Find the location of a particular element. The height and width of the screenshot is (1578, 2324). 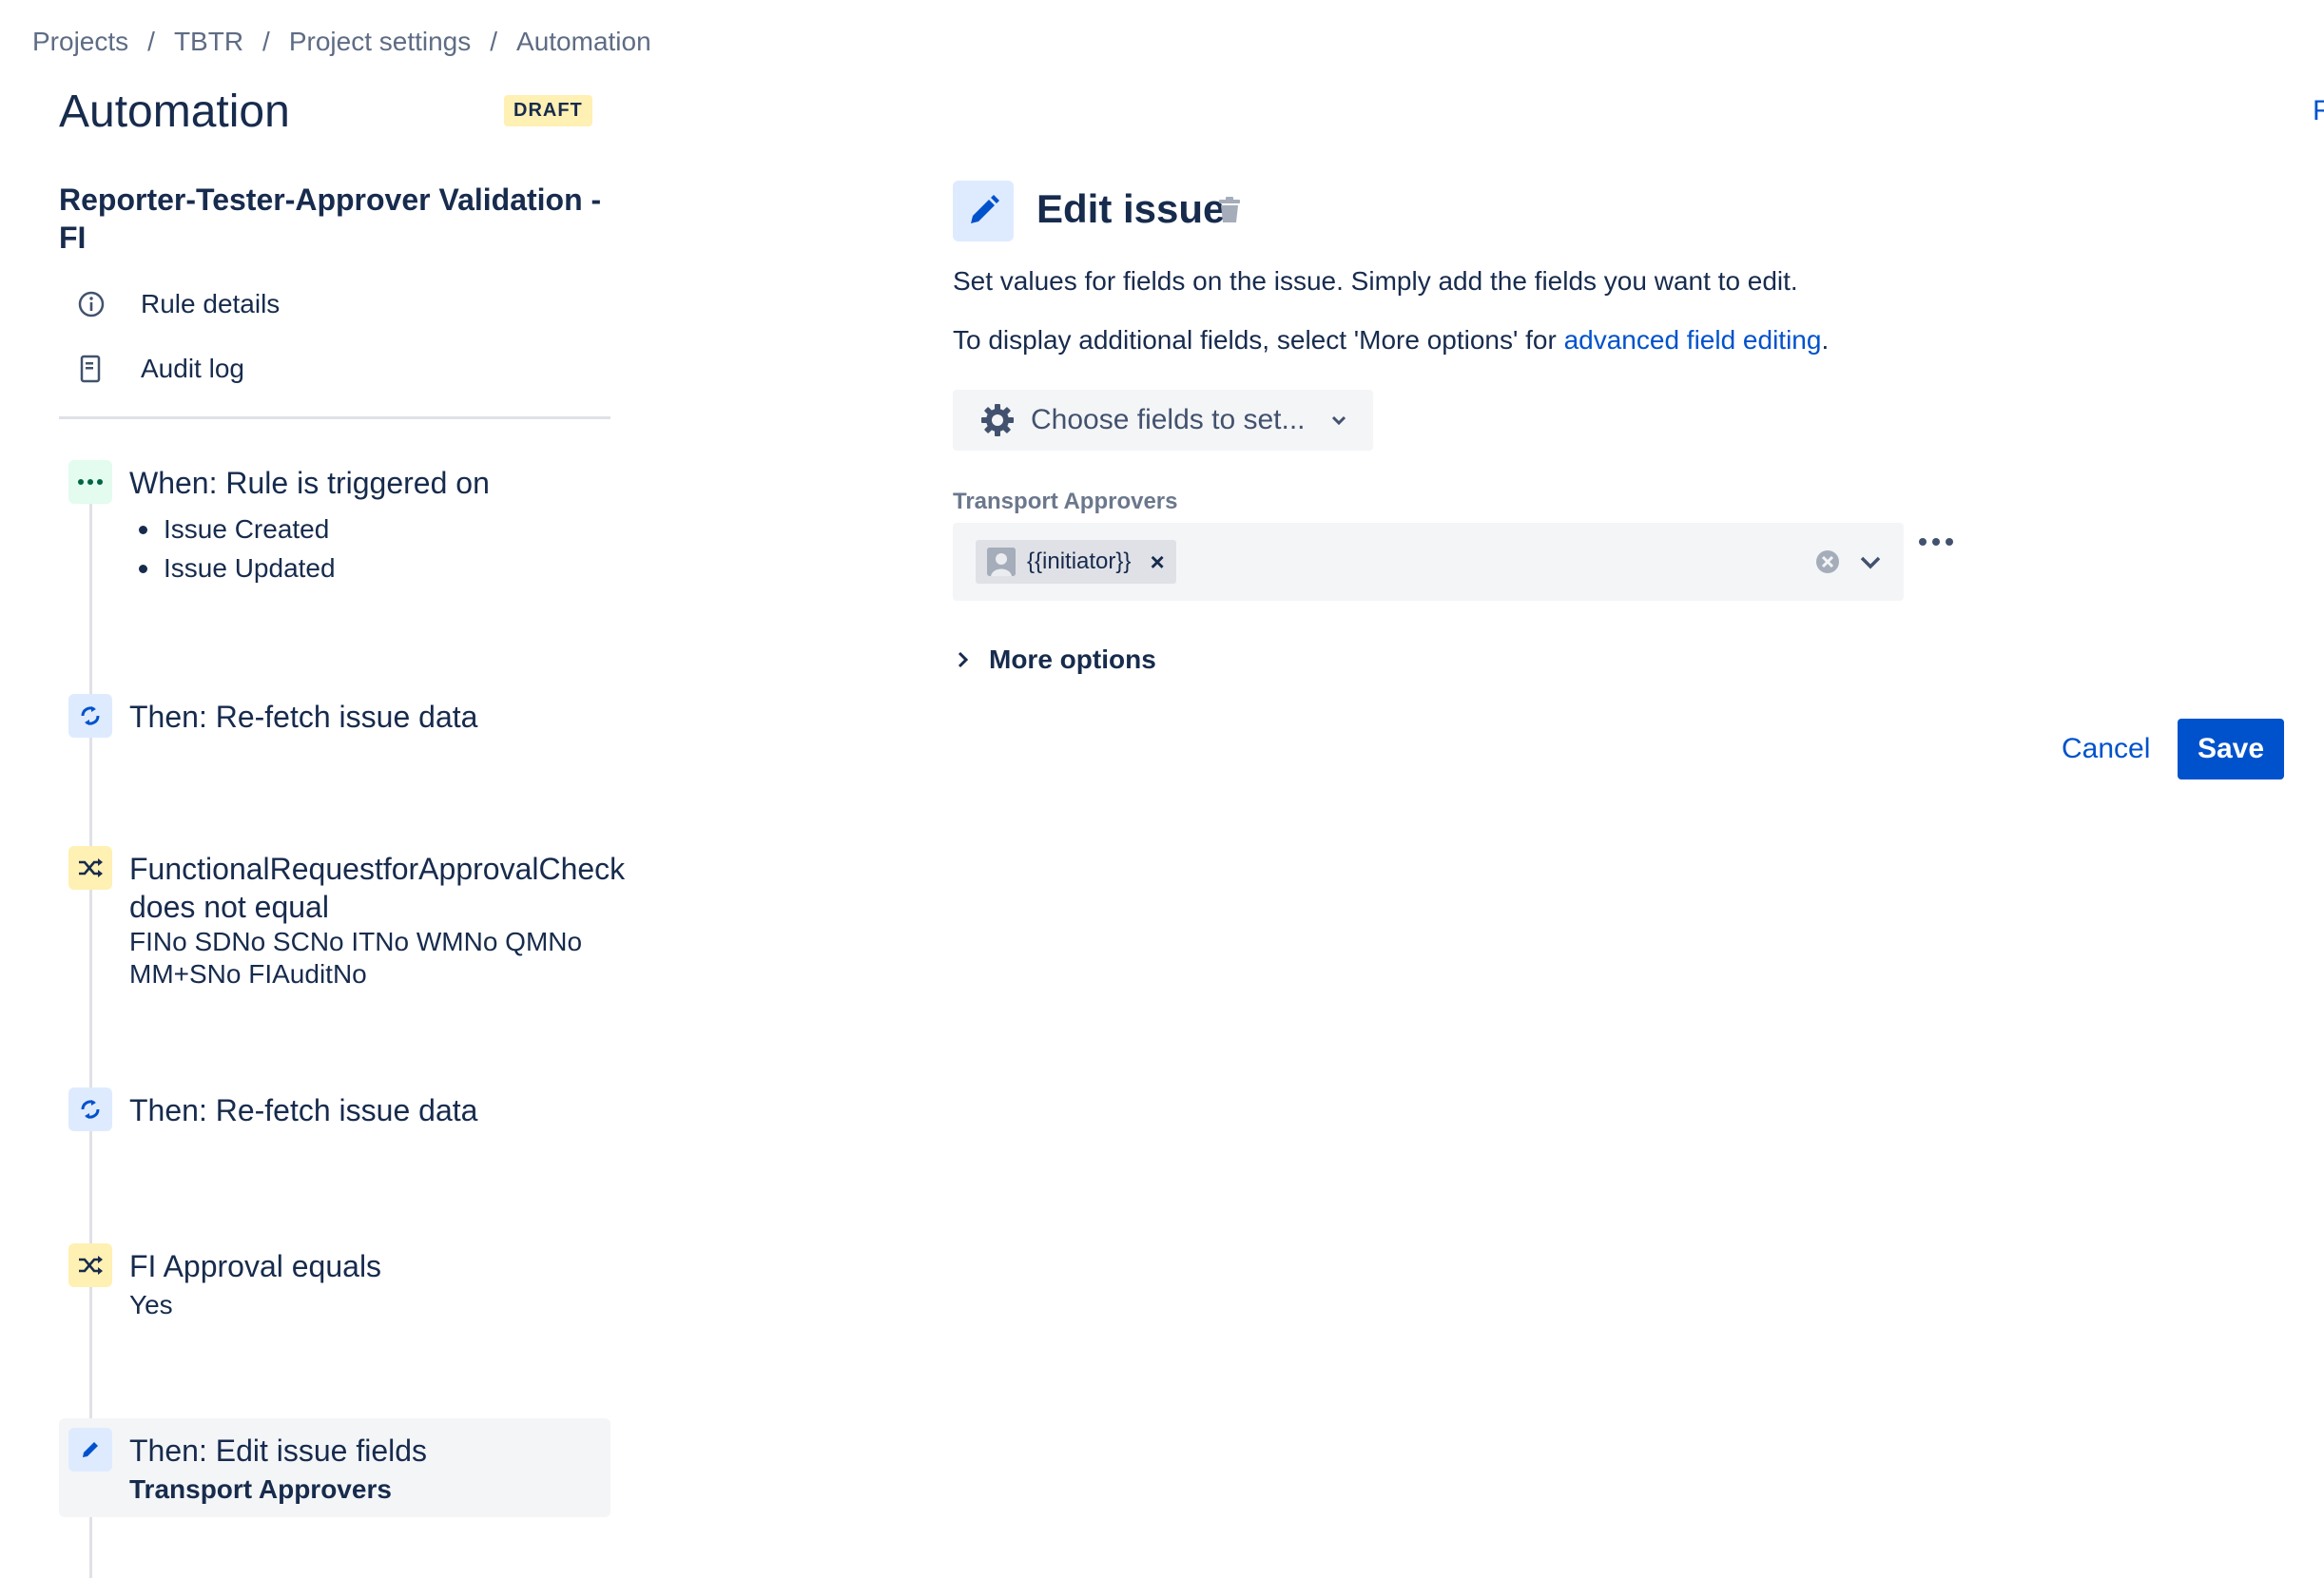

audit-log-label: Audit log is located at coordinates (193, 368).